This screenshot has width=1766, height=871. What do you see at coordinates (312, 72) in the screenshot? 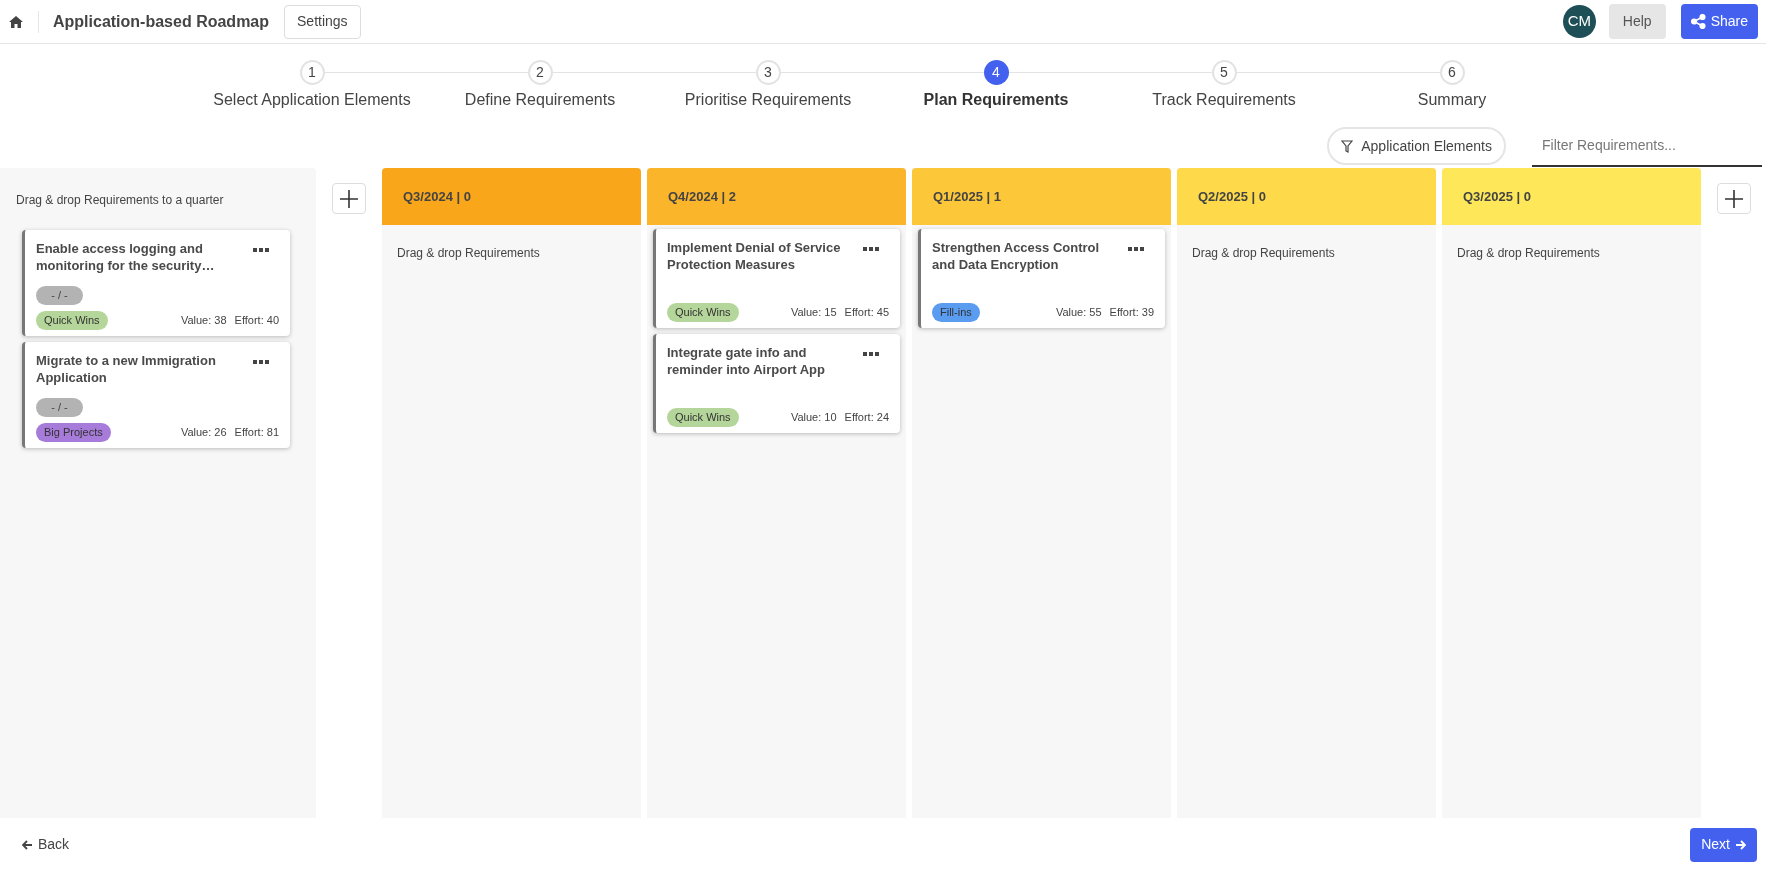
I see `step-number: 1` at bounding box center [312, 72].